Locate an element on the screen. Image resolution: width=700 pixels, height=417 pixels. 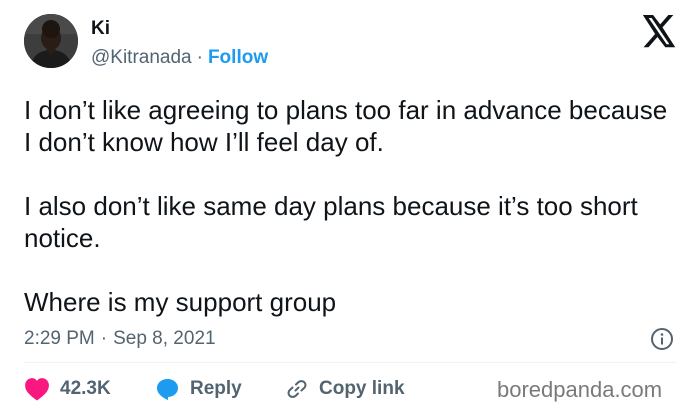
author-handle-row: @Kitranada · Follow is located at coordinates (179, 58).